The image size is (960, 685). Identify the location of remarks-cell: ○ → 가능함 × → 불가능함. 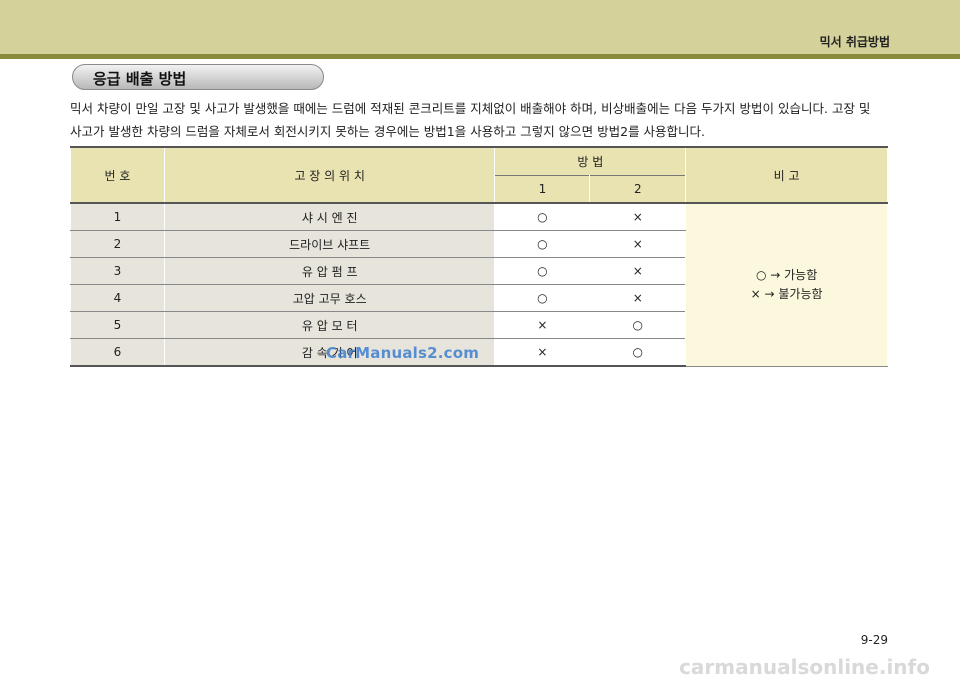
(786, 285).